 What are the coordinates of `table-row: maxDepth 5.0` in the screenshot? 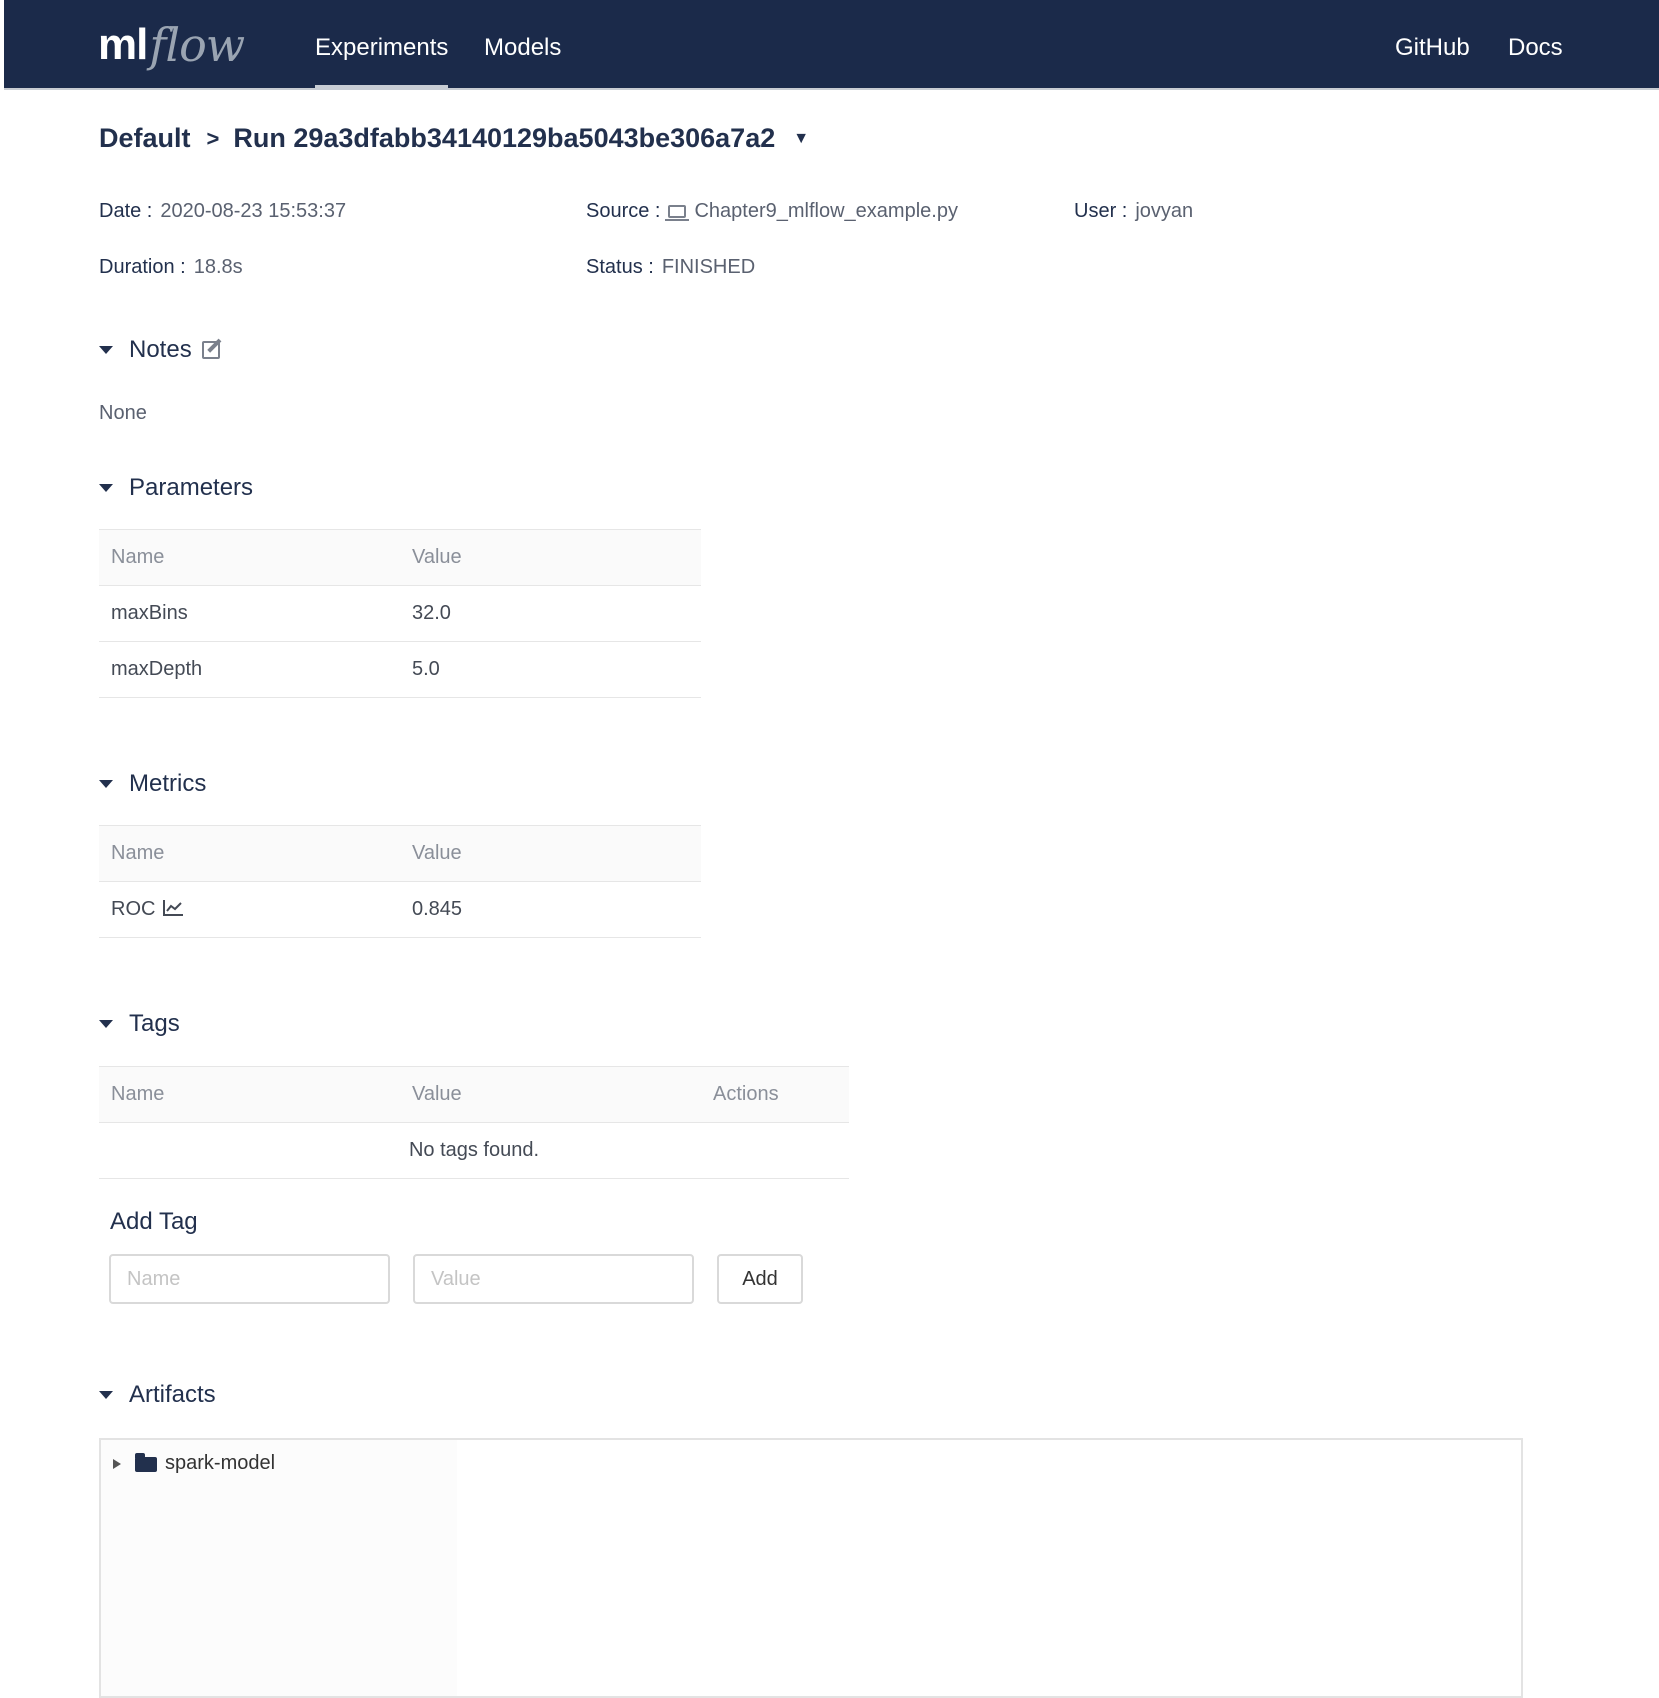 It's located at (400, 669).